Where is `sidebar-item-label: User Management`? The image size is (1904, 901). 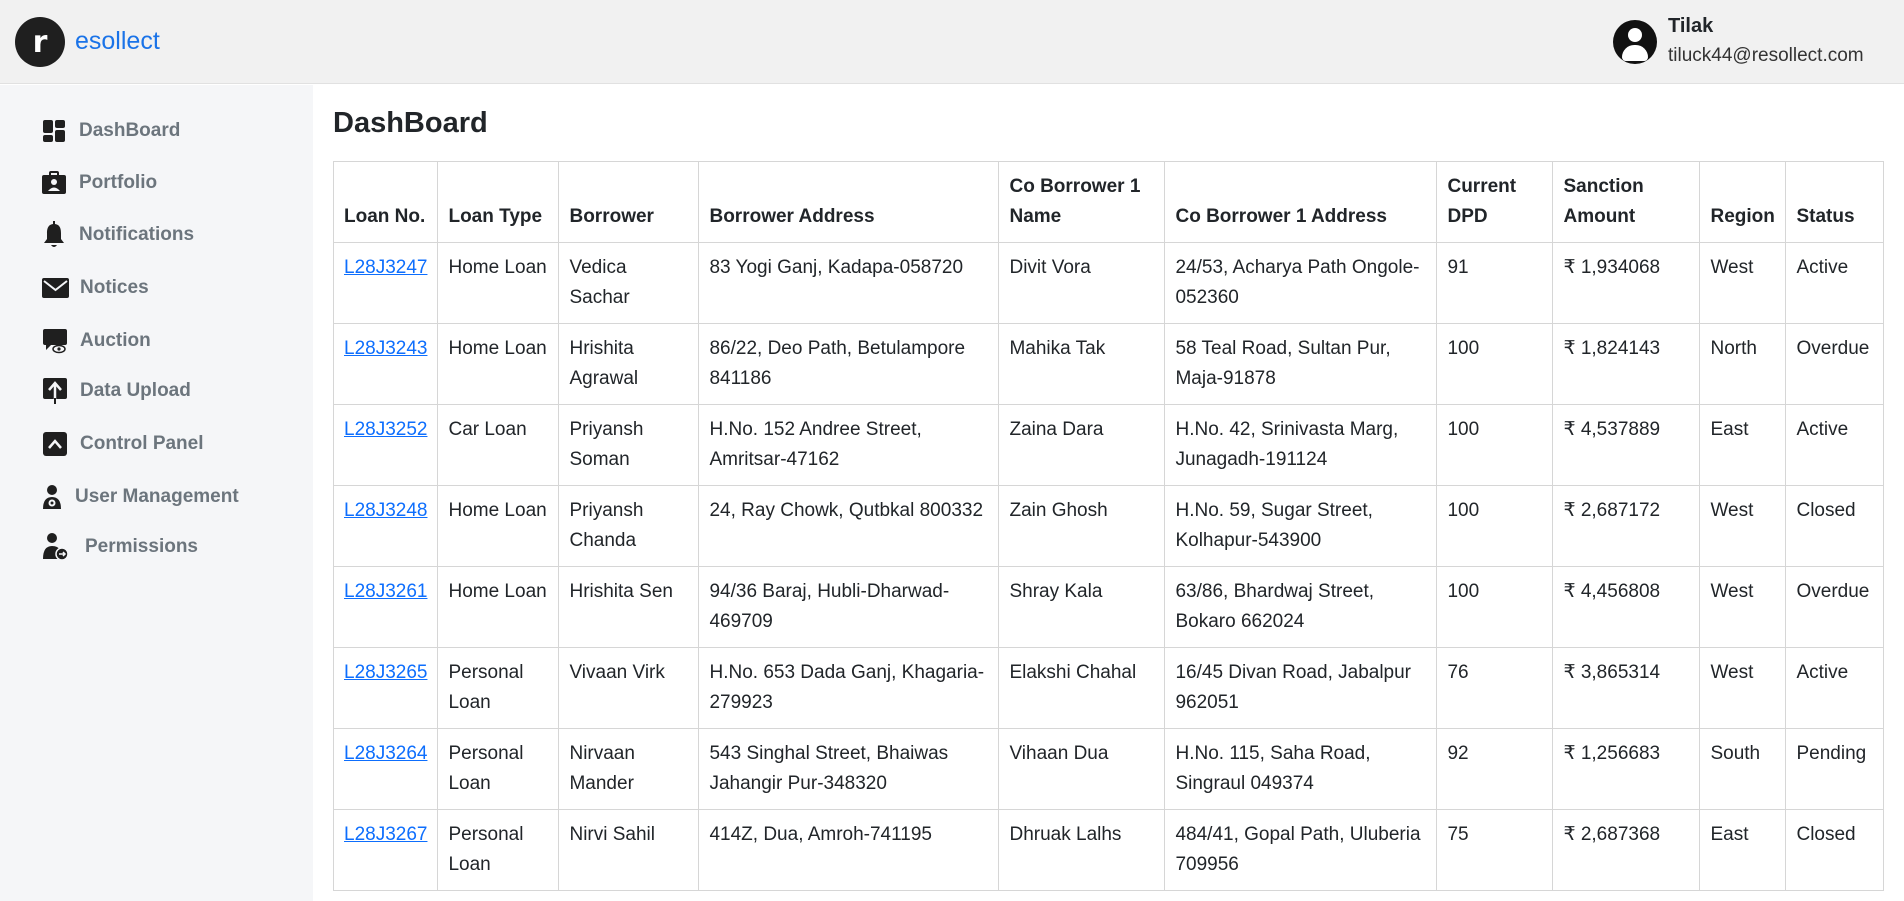
sidebar-item-label: User Management is located at coordinates (157, 496).